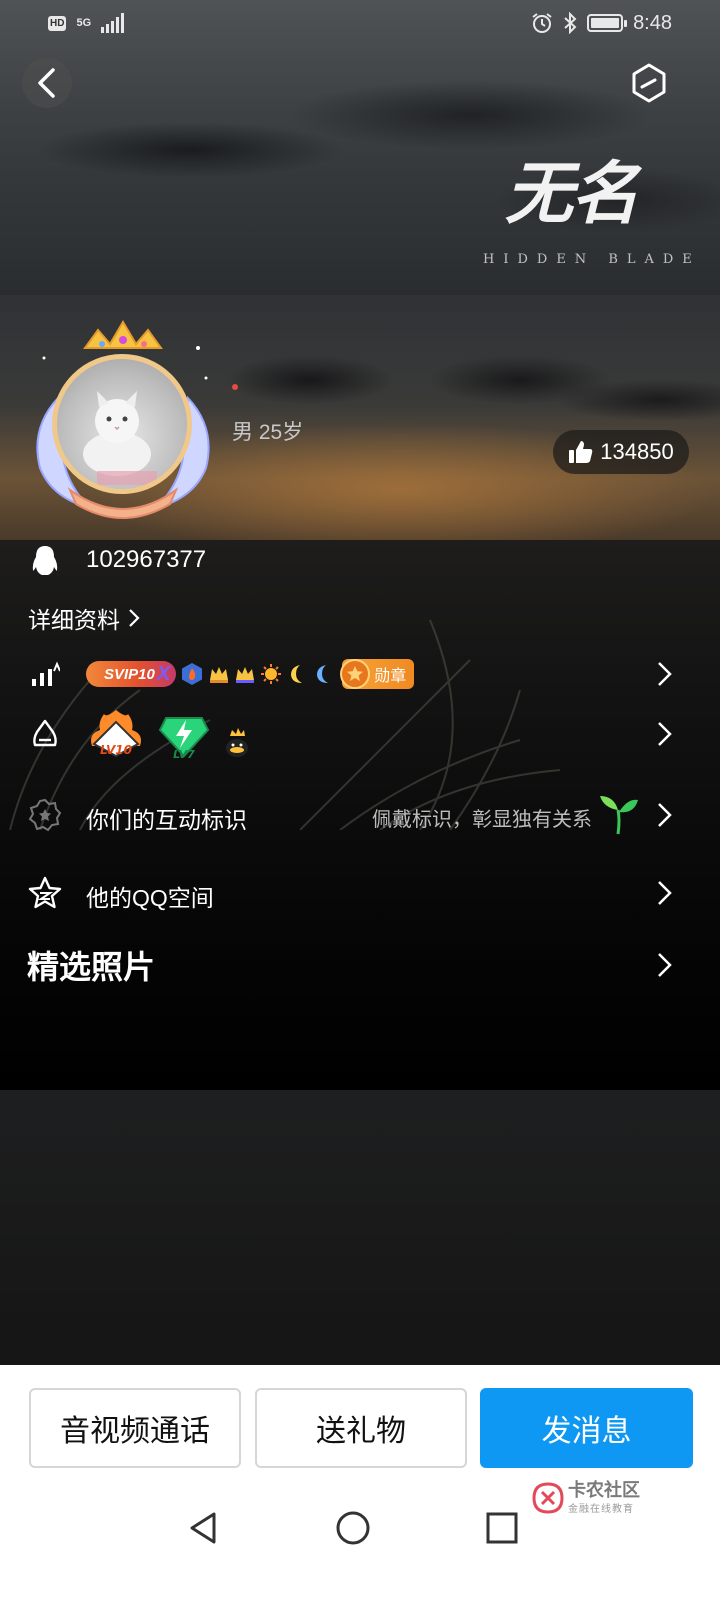  I want to click on status-right: 8:48, so click(601, 23).